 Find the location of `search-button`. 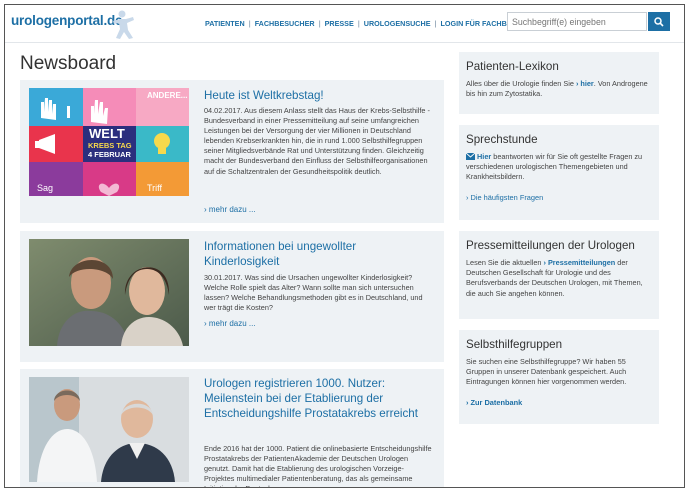

search-button is located at coordinates (659, 21).